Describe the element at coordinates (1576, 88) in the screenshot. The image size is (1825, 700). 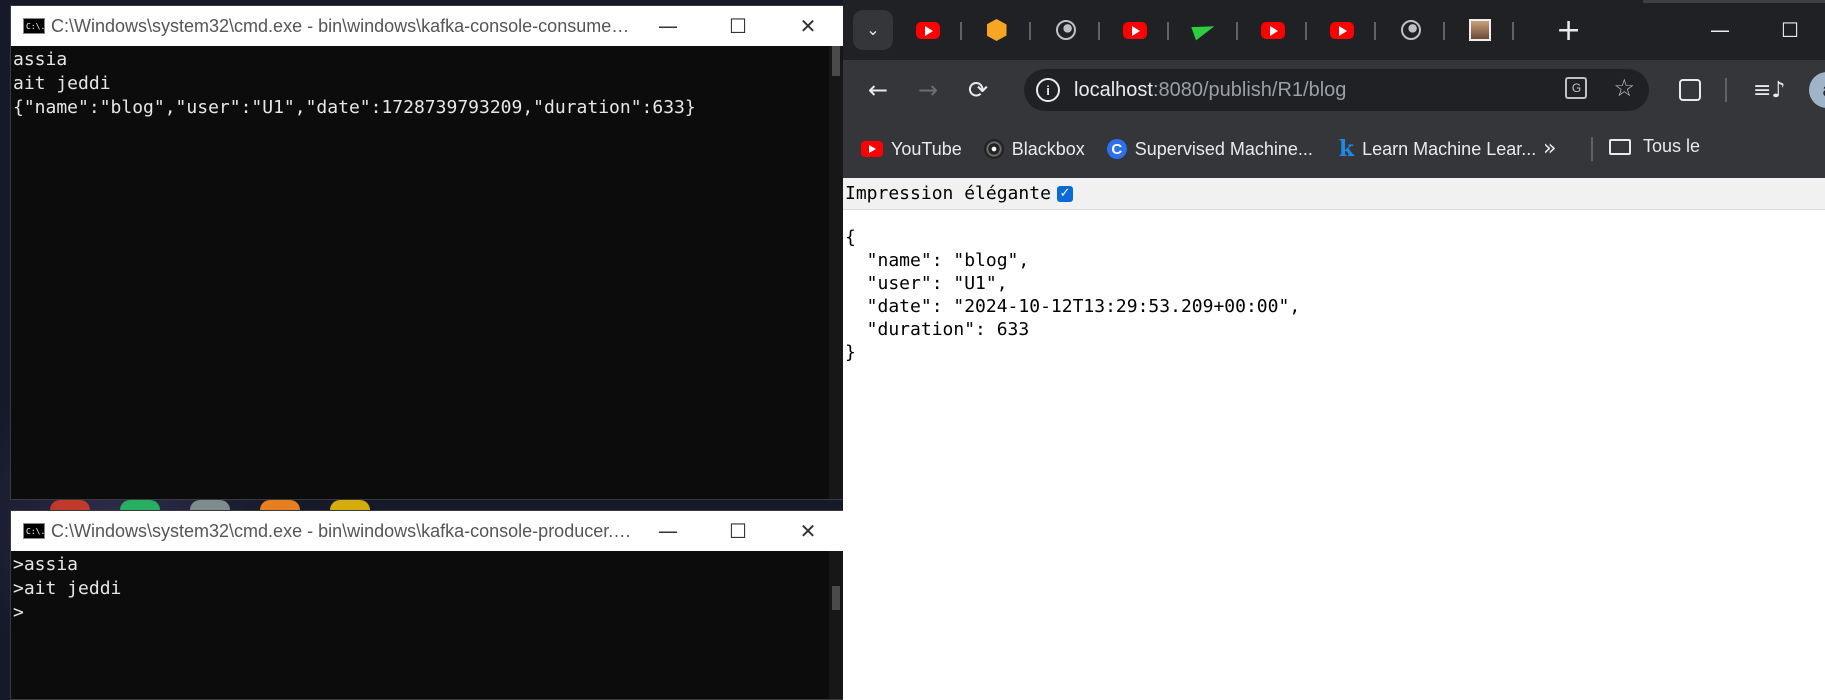
I see `translate-icon: G` at that location.